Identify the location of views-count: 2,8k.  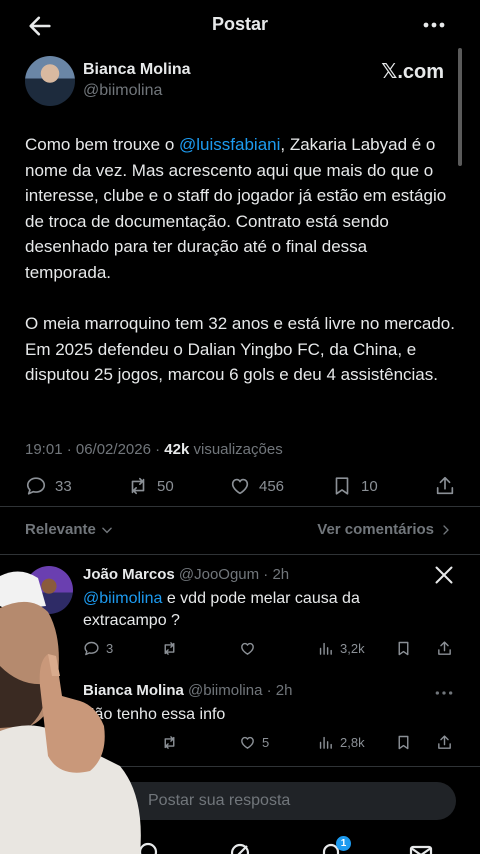
(352, 742).